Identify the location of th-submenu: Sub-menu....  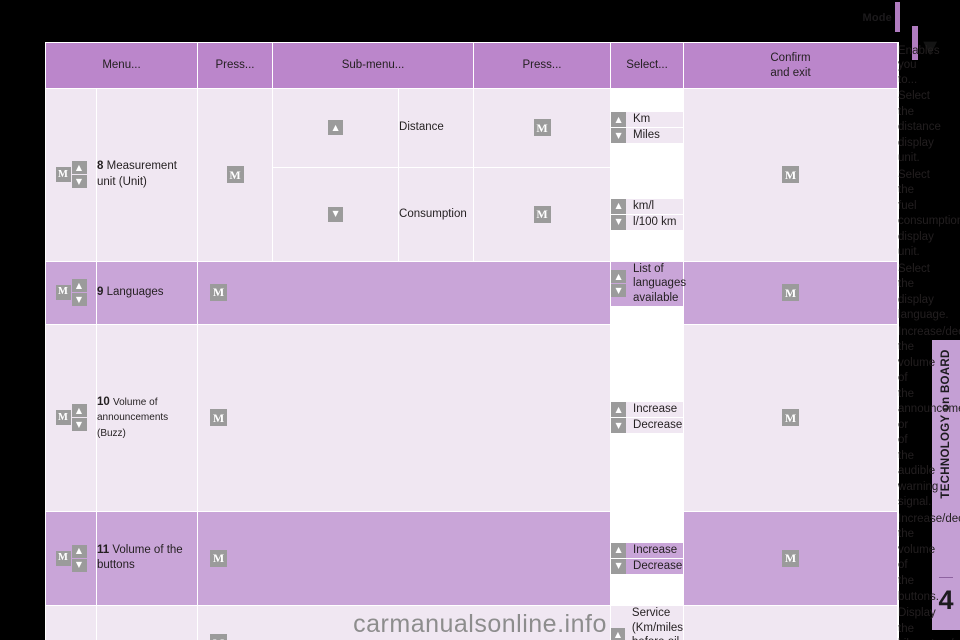
(373, 65).